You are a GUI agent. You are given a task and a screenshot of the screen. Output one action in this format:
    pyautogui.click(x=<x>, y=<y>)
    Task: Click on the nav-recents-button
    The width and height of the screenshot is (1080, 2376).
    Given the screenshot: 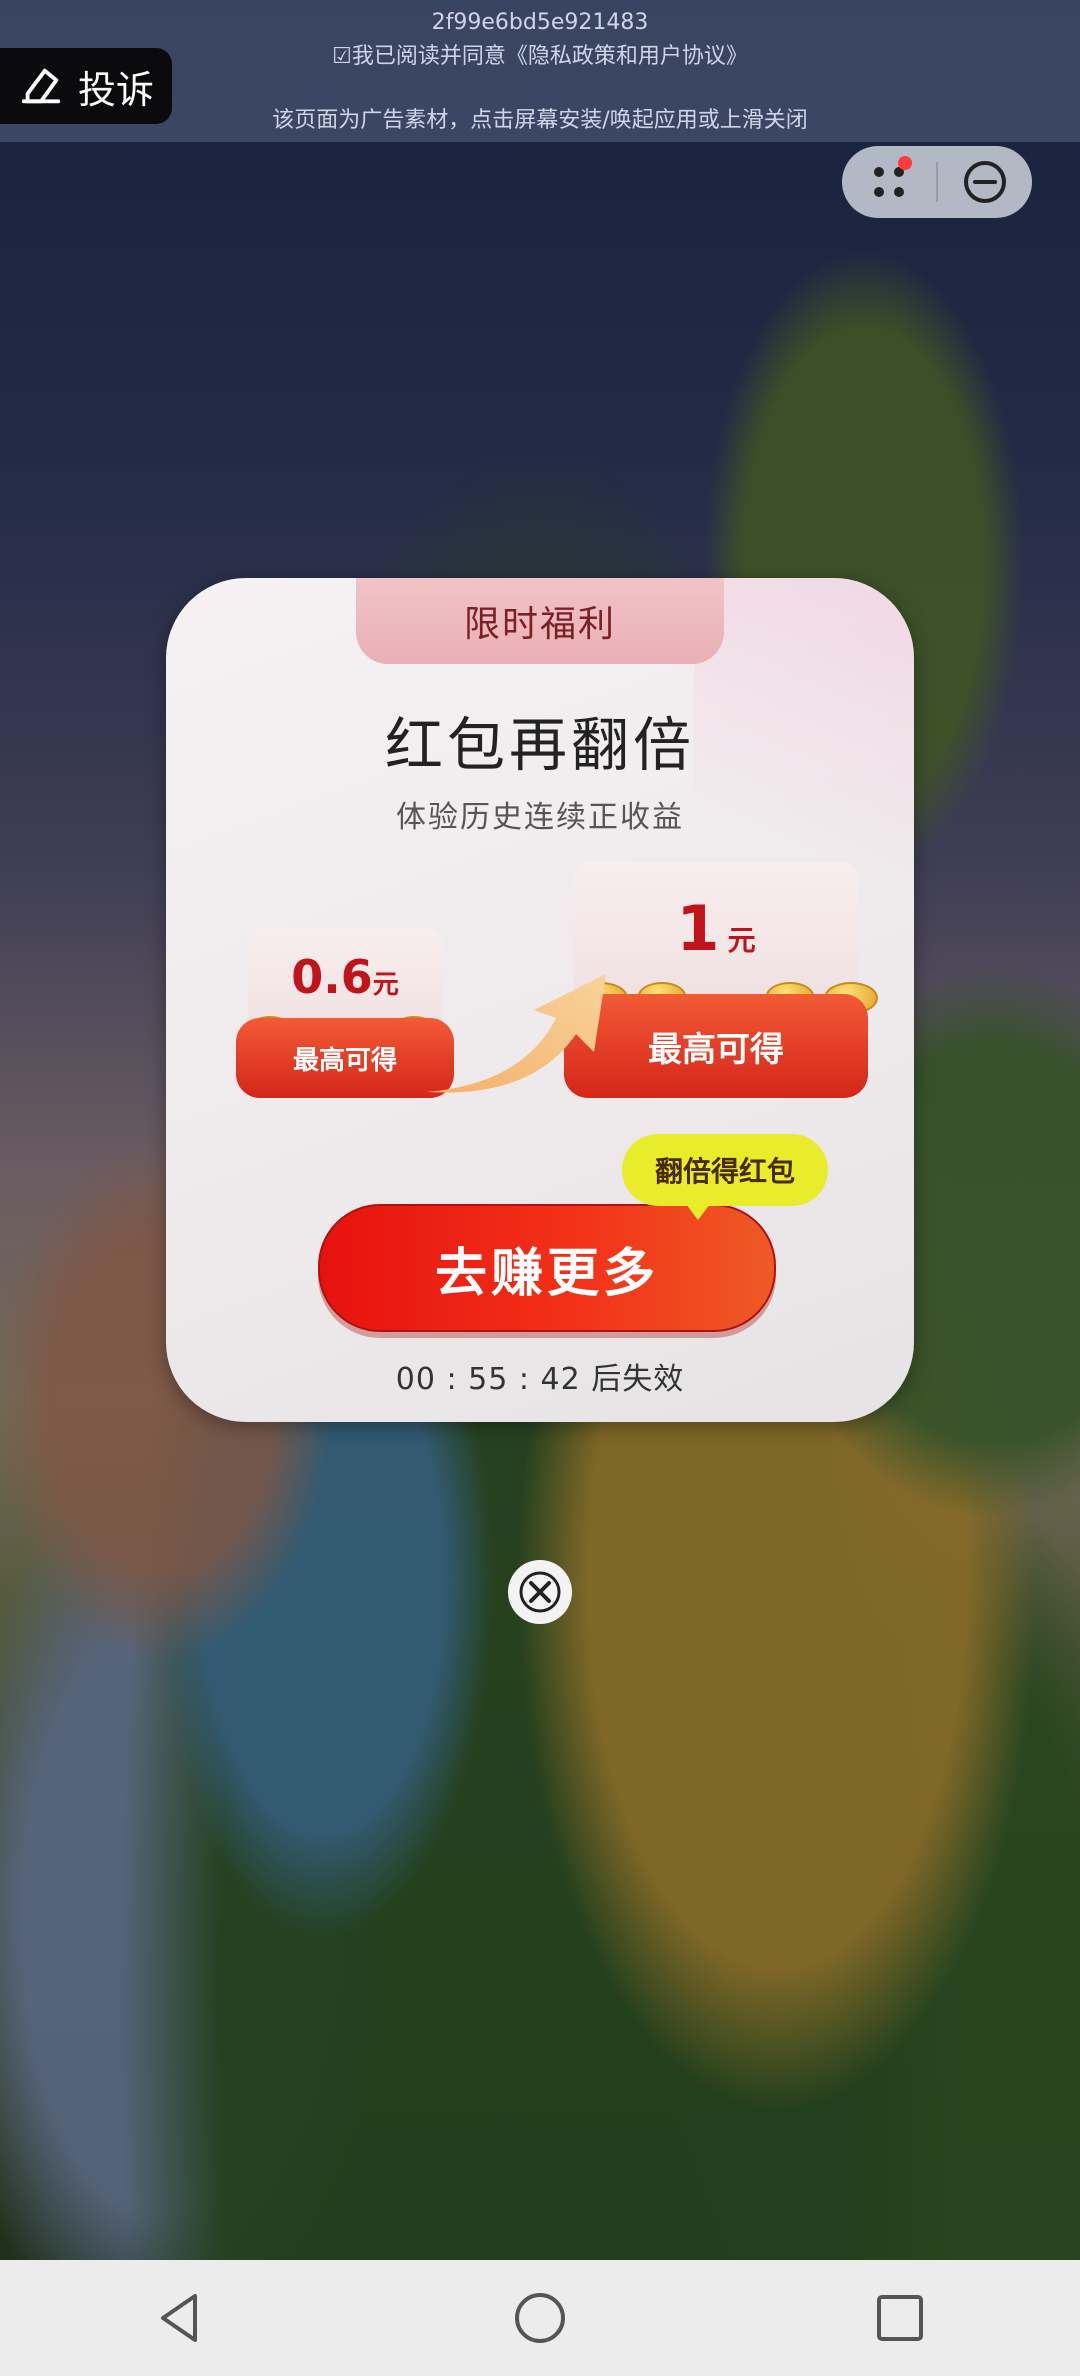 What is the action you would take?
    pyautogui.click(x=900, y=2318)
    